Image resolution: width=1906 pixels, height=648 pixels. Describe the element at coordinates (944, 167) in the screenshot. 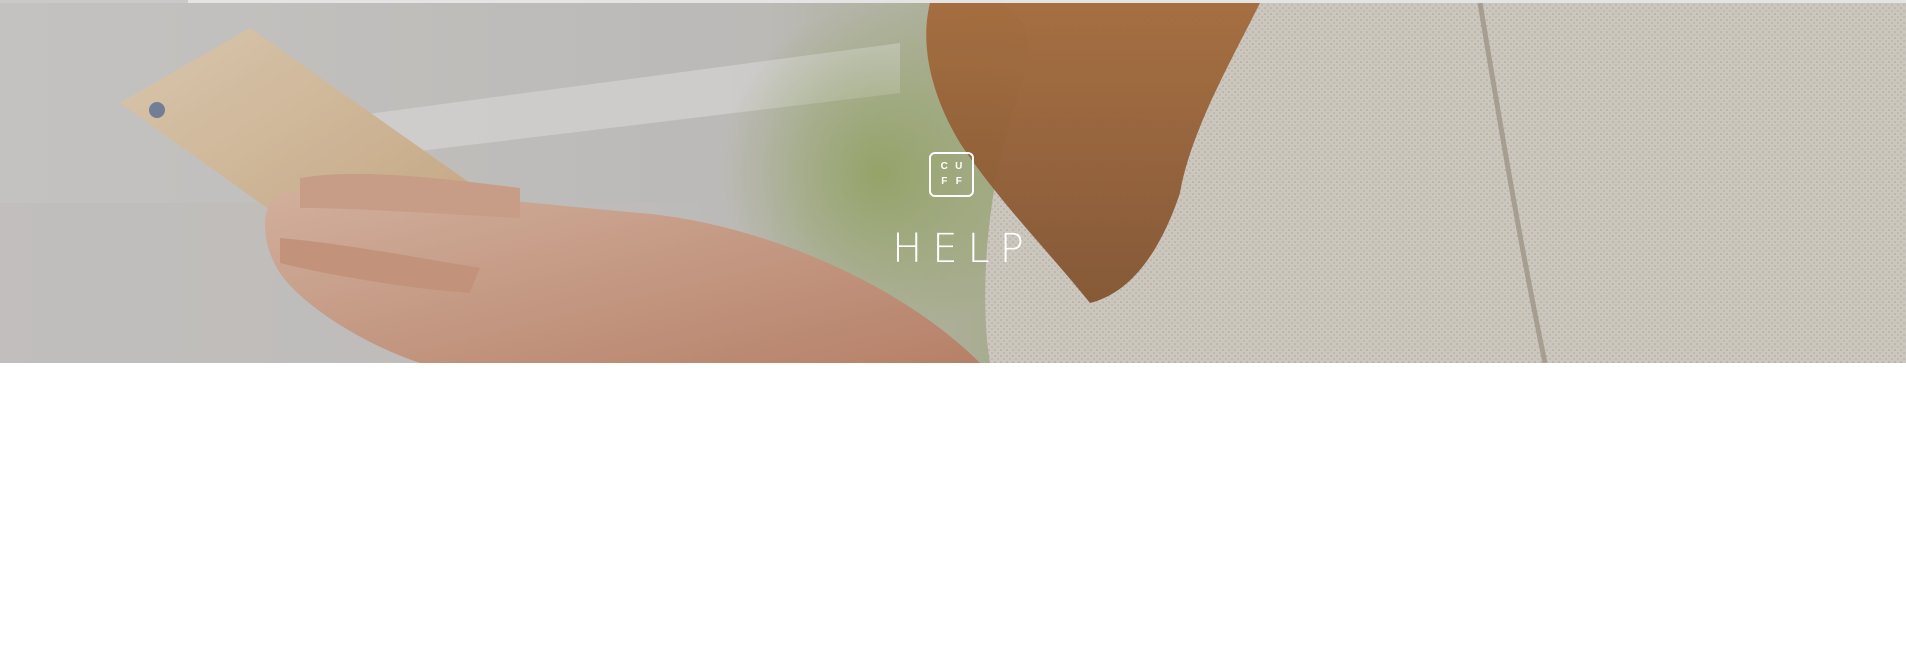

I see `logo-letter-c: C` at that location.